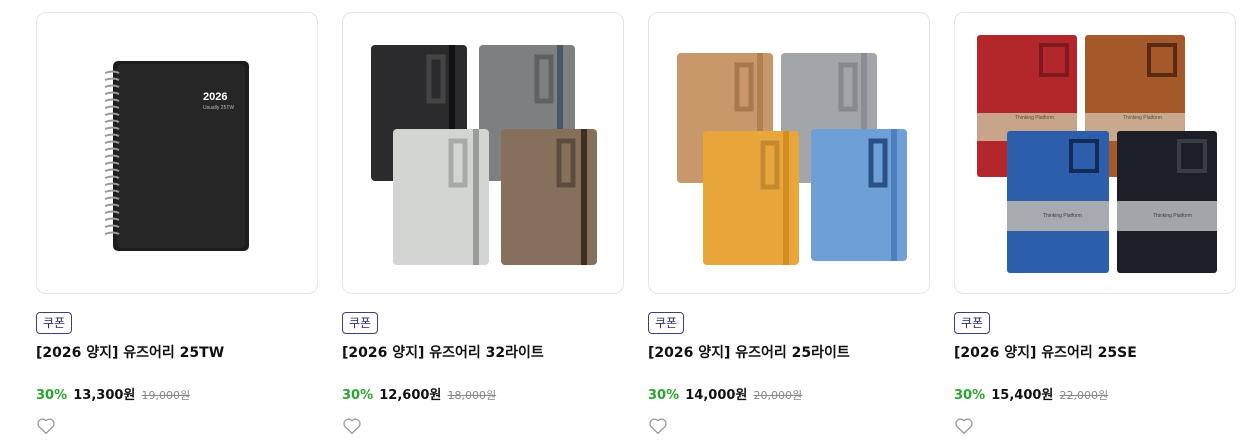  What do you see at coordinates (410, 395) in the screenshot?
I see `sale-price: 12,600원` at bounding box center [410, 395].